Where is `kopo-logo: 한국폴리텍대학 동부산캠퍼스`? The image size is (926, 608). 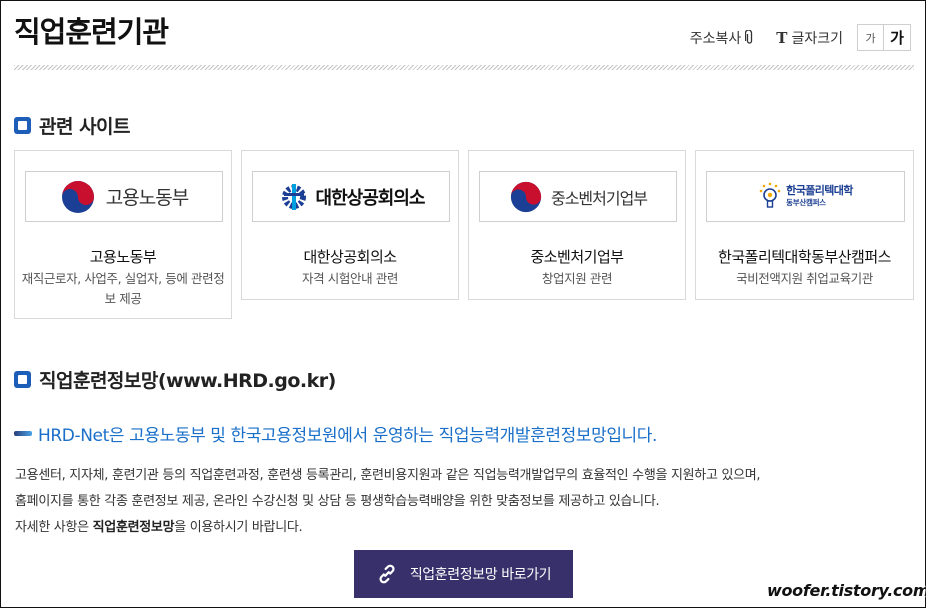 kopo-logo: 한국폴리텍대학 동부산캠퍼스 is located at coordinates (805, 196).